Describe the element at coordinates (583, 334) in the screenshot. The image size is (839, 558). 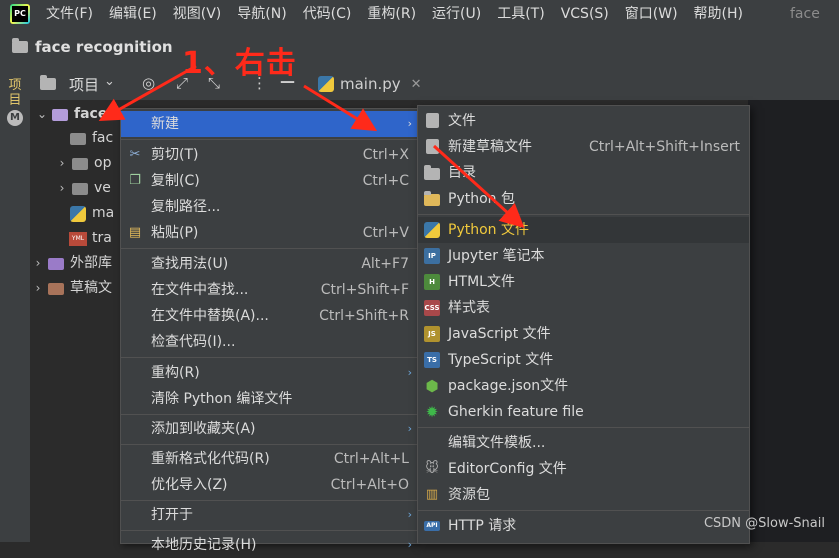
I see `submenu-item-javascript: JS JavaScript 文件` at that location.